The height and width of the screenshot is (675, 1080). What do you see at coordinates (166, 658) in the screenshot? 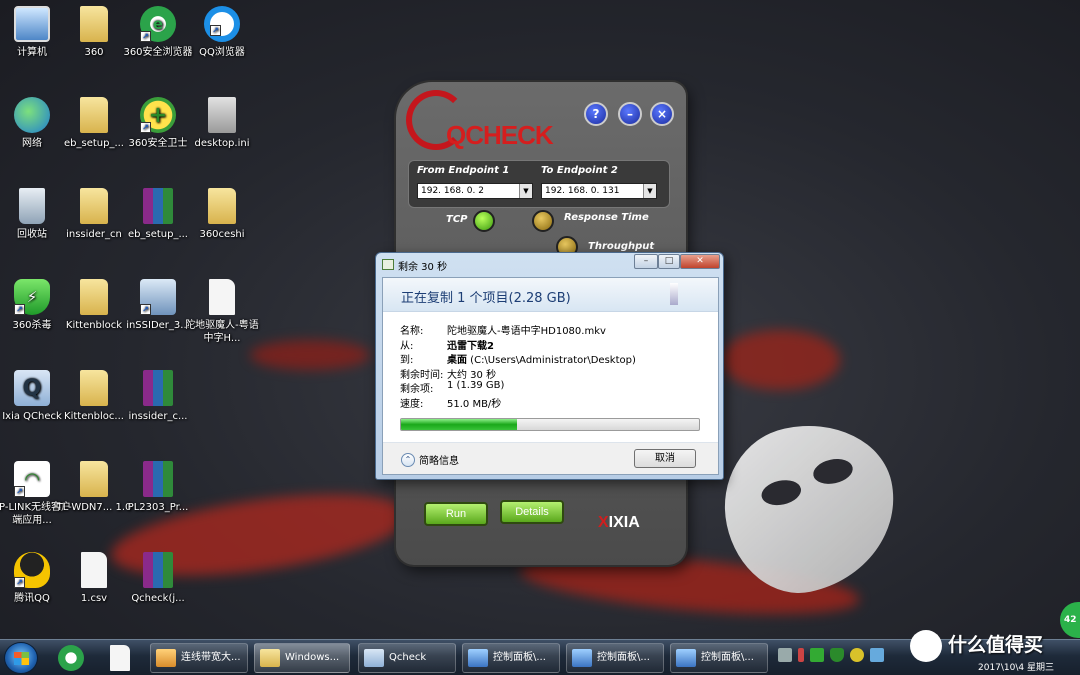
I see `paint-icon` at bounding box center [166, 658].